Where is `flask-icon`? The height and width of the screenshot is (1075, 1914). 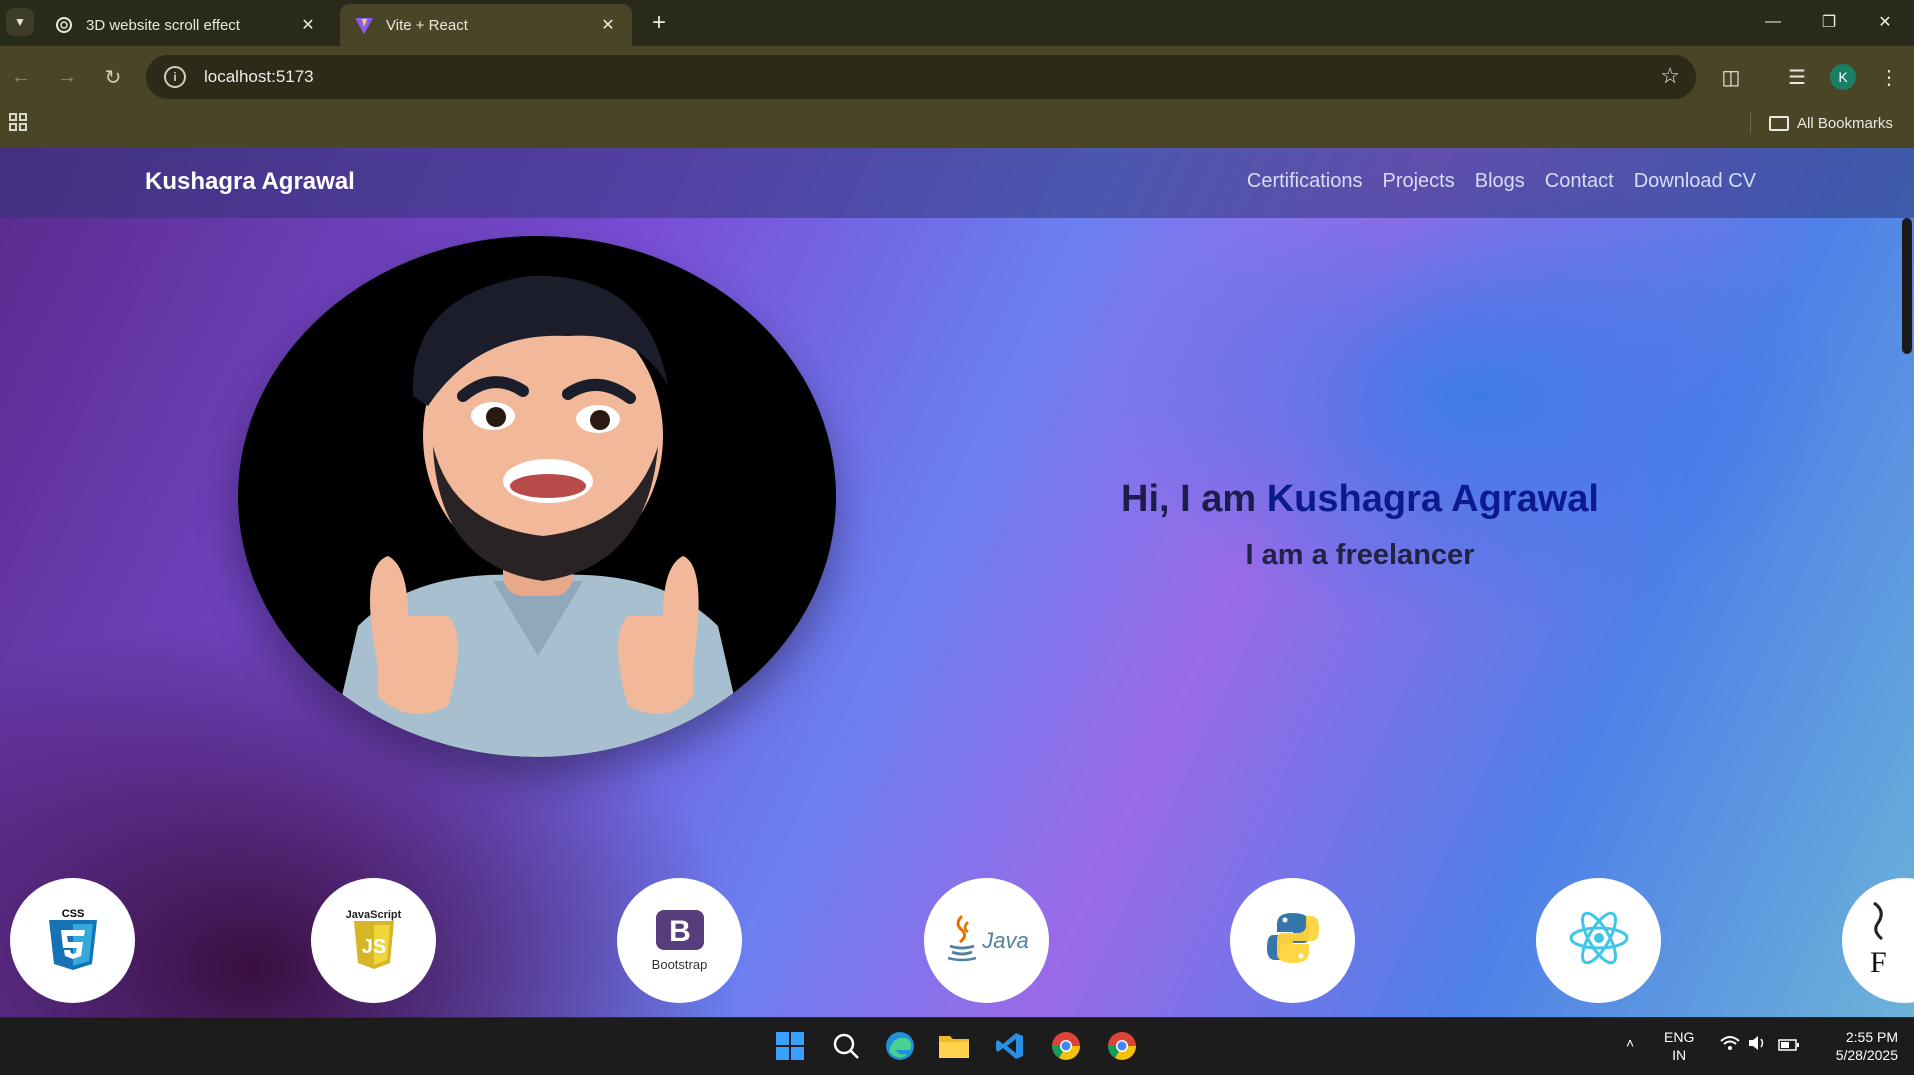 flask-icon is located at coordinates (1880, 923).